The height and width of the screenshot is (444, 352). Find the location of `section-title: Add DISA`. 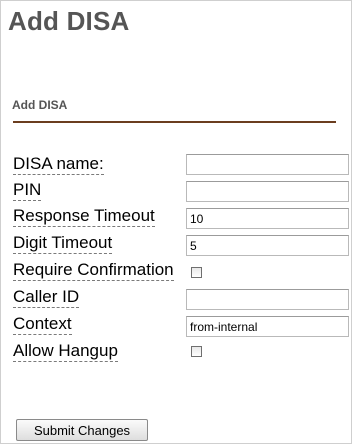

section-title: Add DISA is located at coordinates (40, 105).